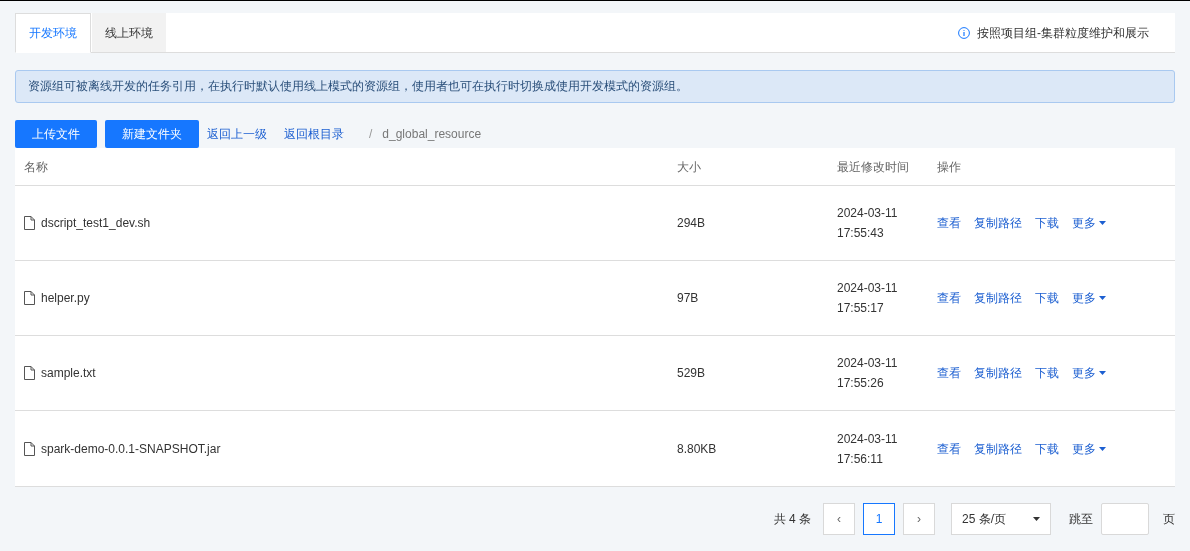  I want to click on file-name: dscript_test1_dev.sh, so click(96, 223).